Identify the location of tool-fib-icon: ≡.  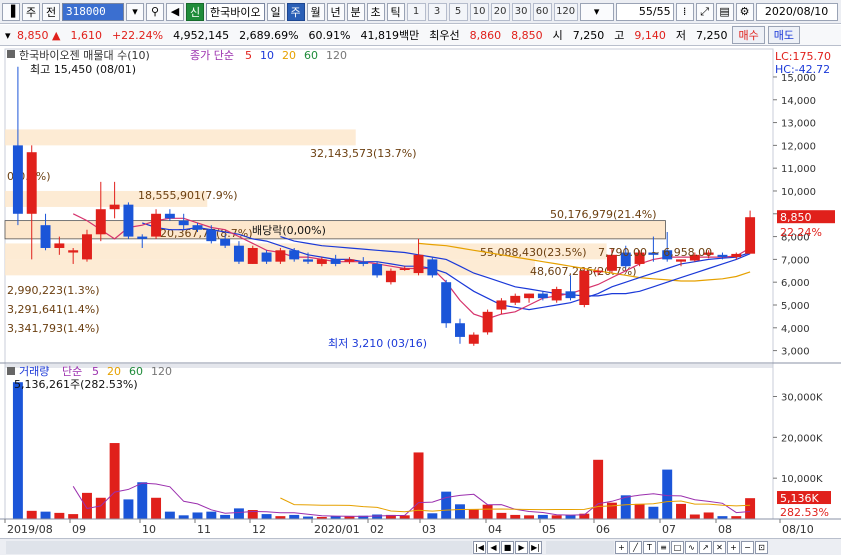
(663, 547).